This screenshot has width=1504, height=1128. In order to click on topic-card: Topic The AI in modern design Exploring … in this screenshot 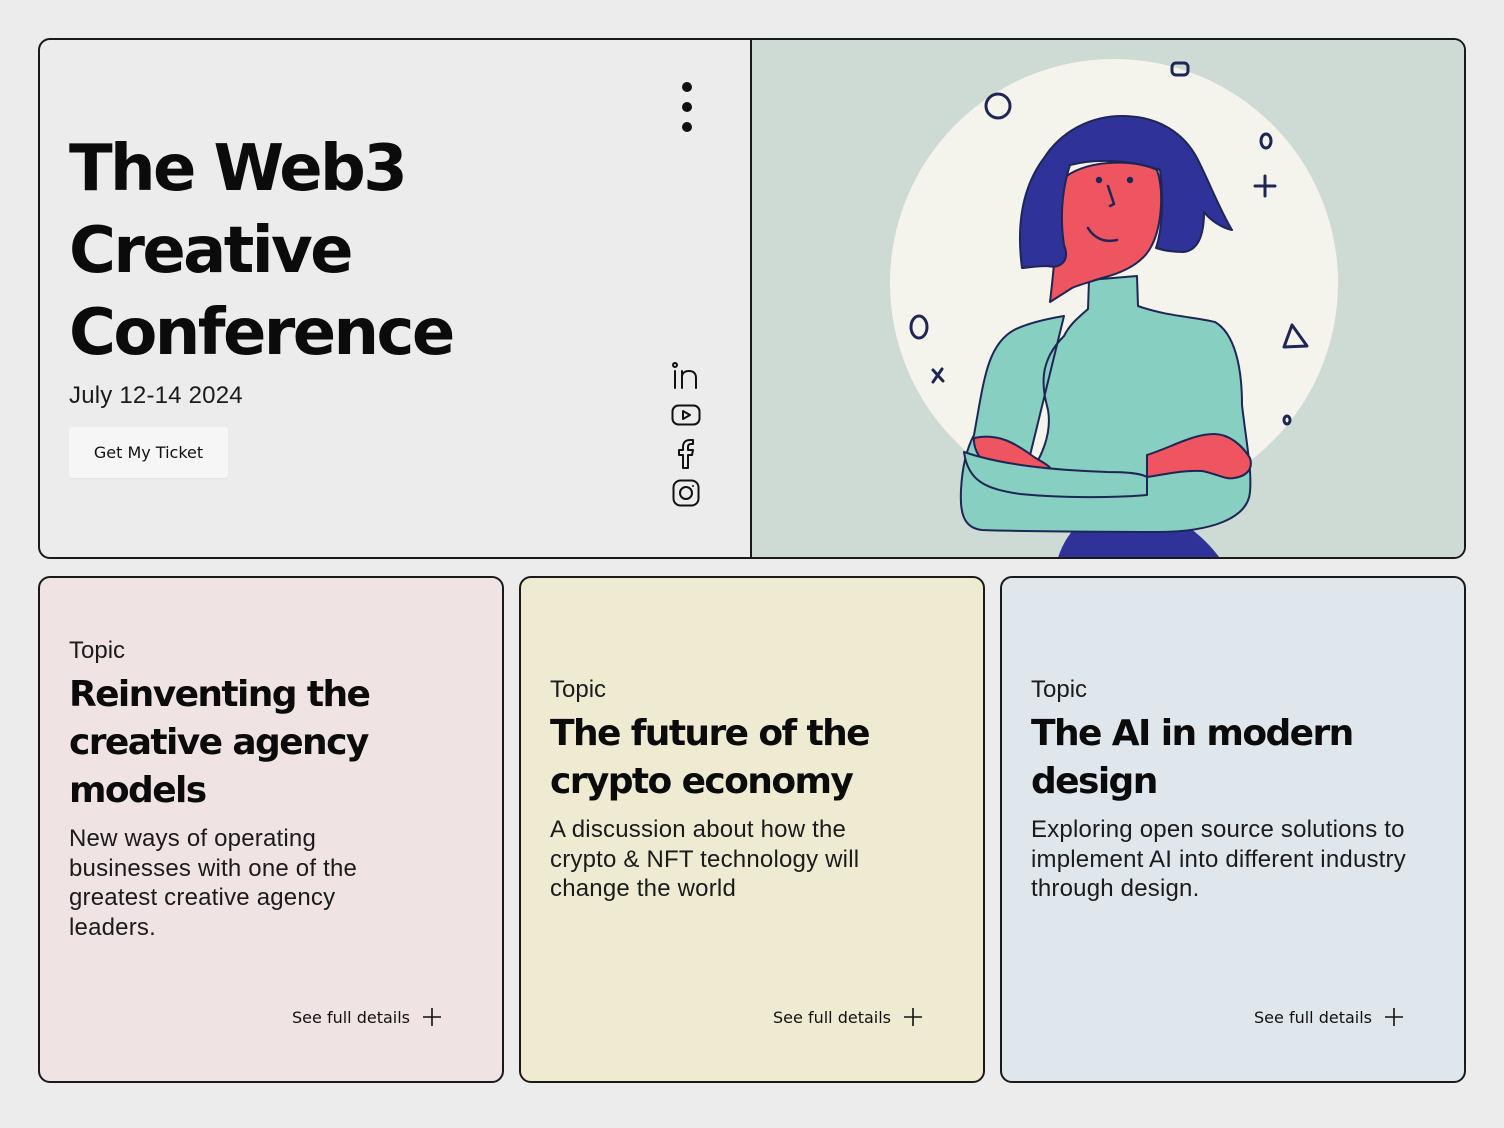, I will do `click(1233, 829)`.